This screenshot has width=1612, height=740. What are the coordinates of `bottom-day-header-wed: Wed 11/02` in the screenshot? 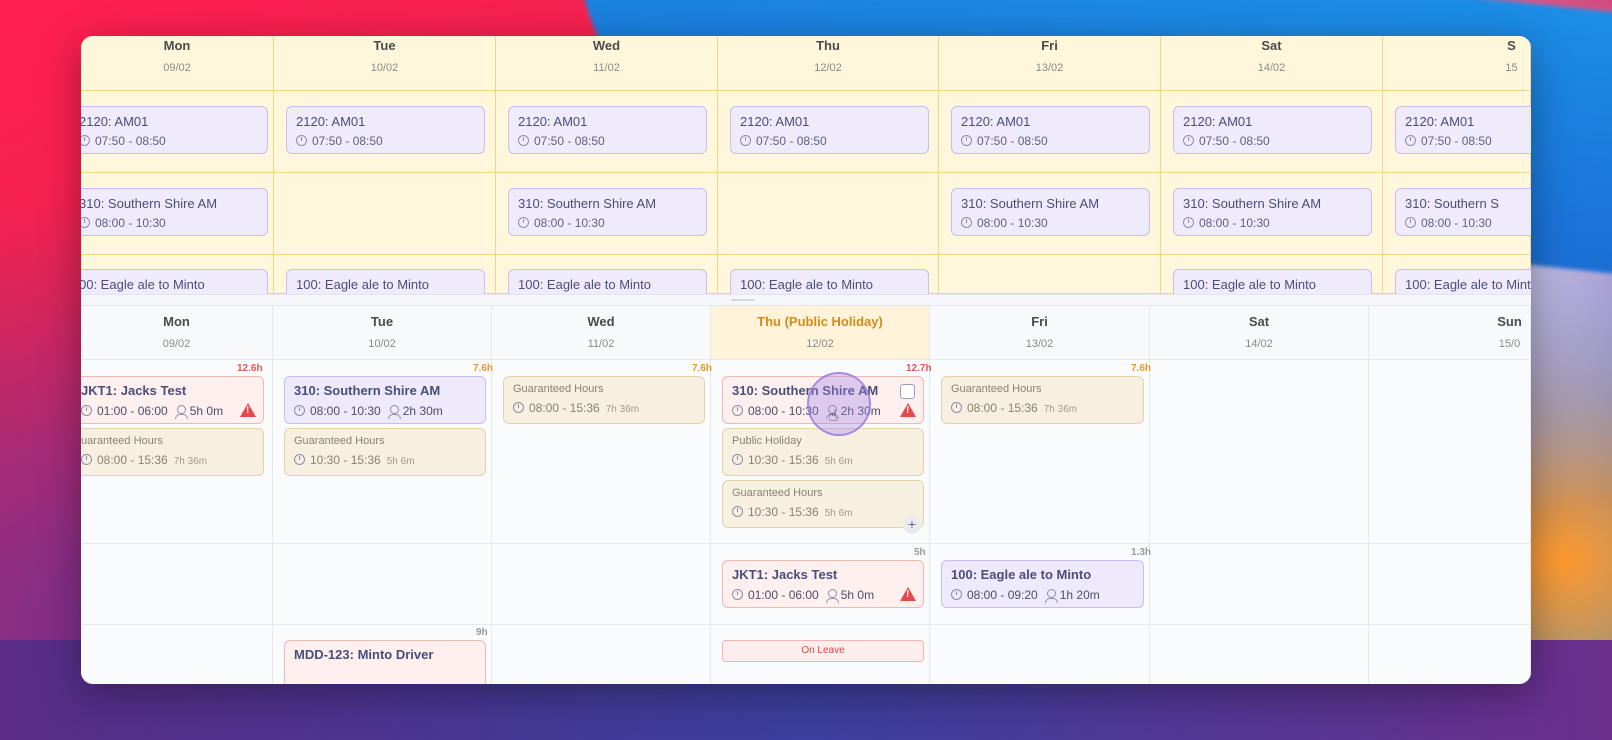 It's located at (601, 333).